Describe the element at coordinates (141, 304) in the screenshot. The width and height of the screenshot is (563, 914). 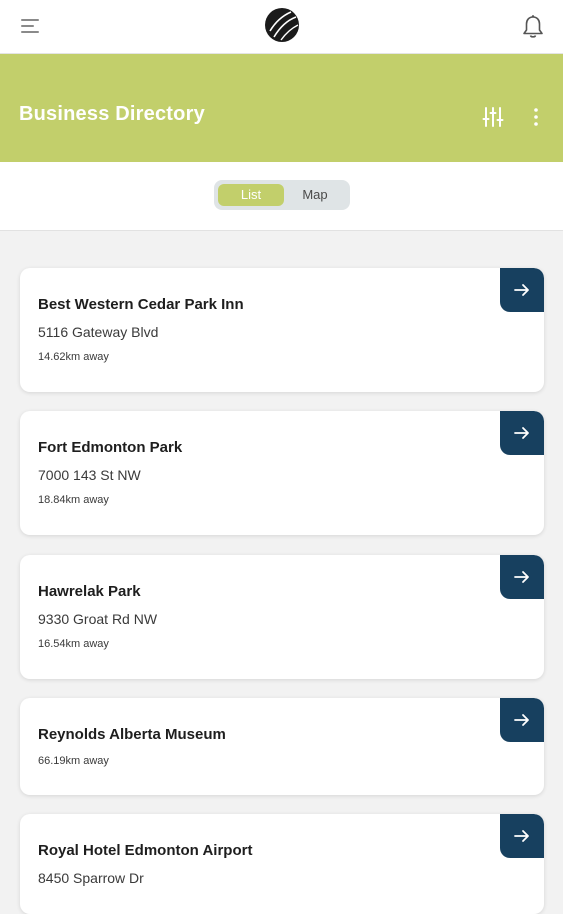
I see `business-name: Best Western Cedar Park Inn` at that location.